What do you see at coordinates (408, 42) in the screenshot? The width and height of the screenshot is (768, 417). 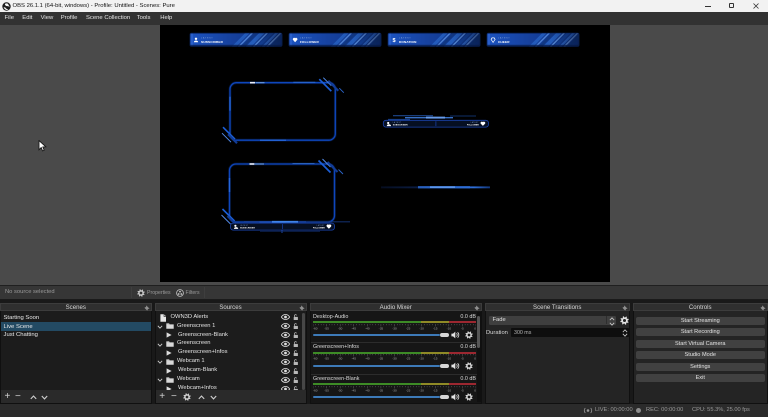 I see `svg-text: DONATION` at bounding box center [408, 42].